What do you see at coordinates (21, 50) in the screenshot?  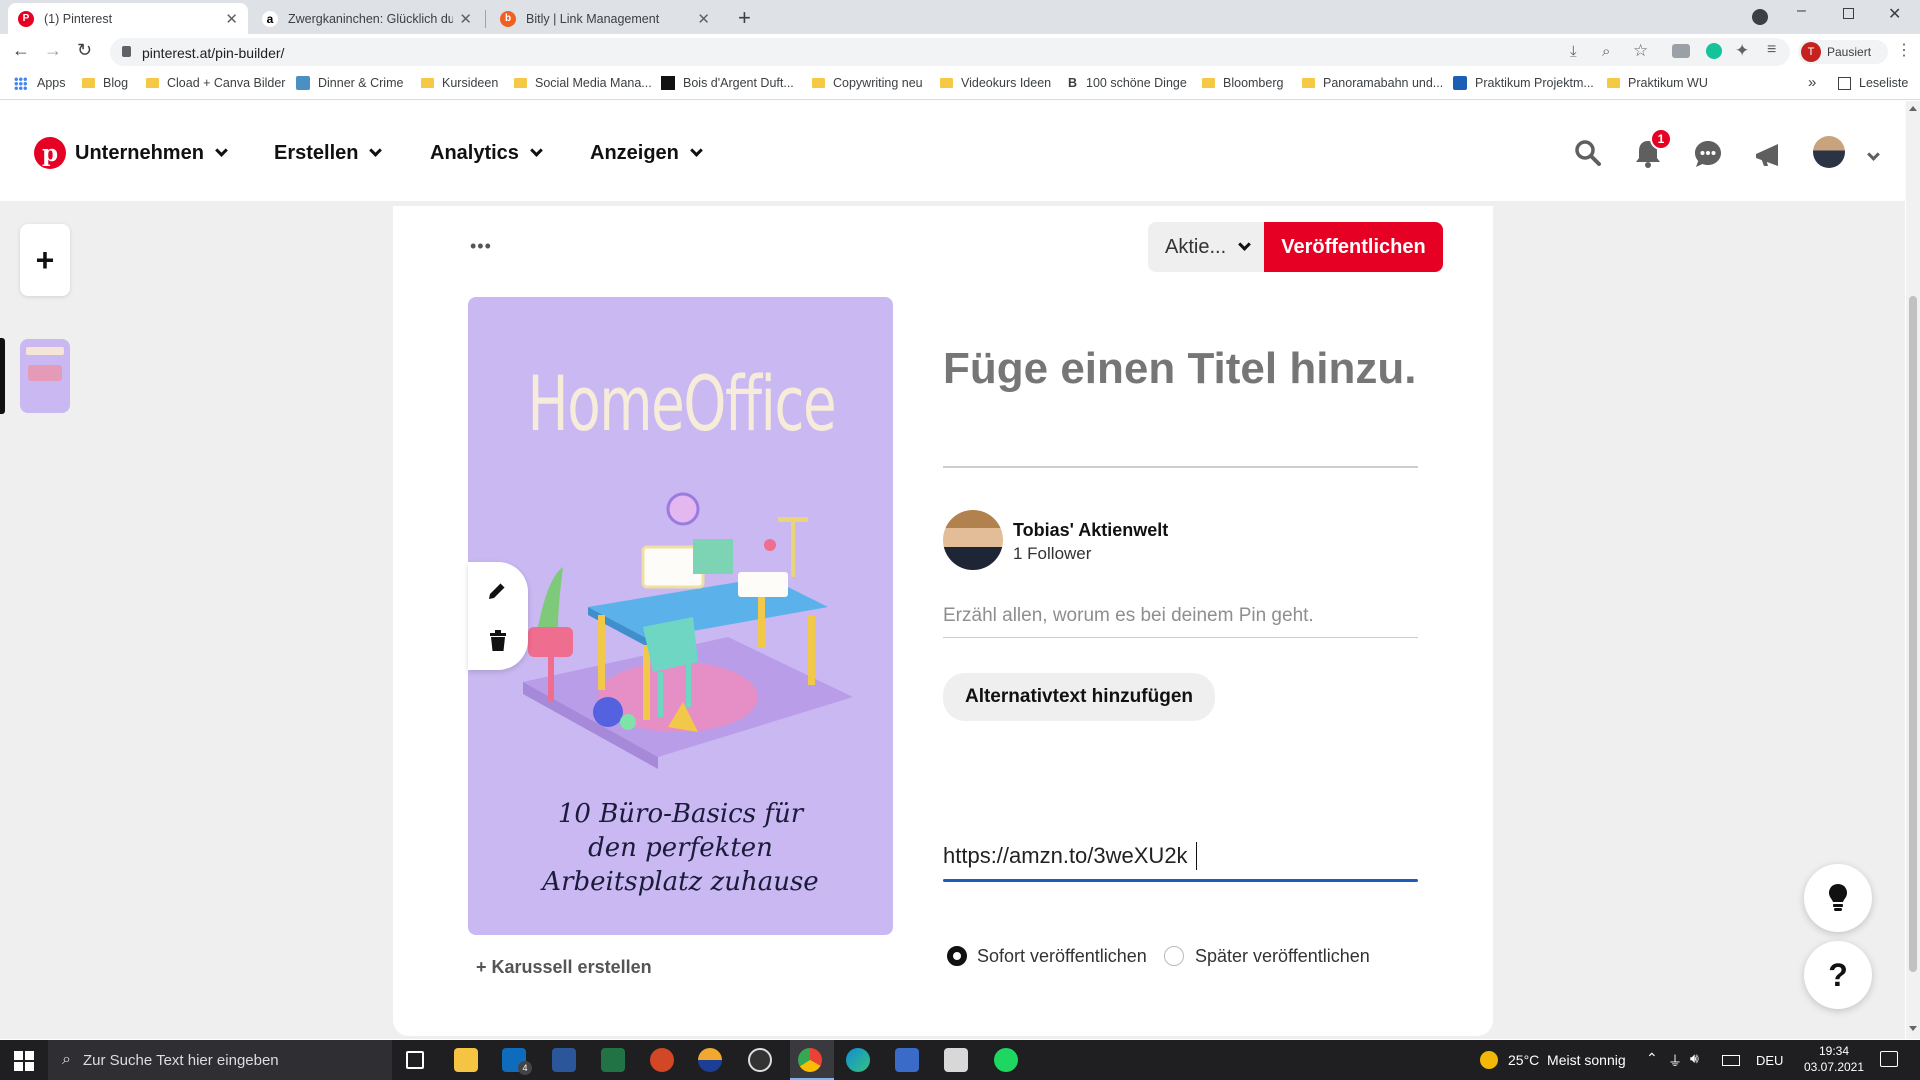 I see `back-icon: ←` at bounding box center [21, 50].